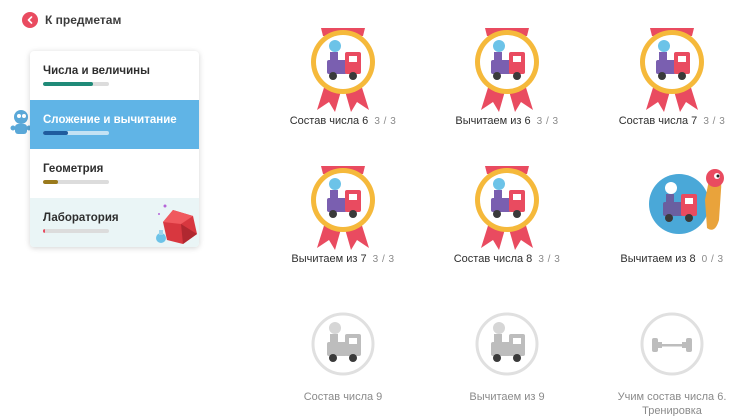 The height and width of the screenshot is (416, 750). What do you see at coordinates (21, 126) in the screenshot?
I see `robot-mascot-icon` at bounding box center [21, 126].